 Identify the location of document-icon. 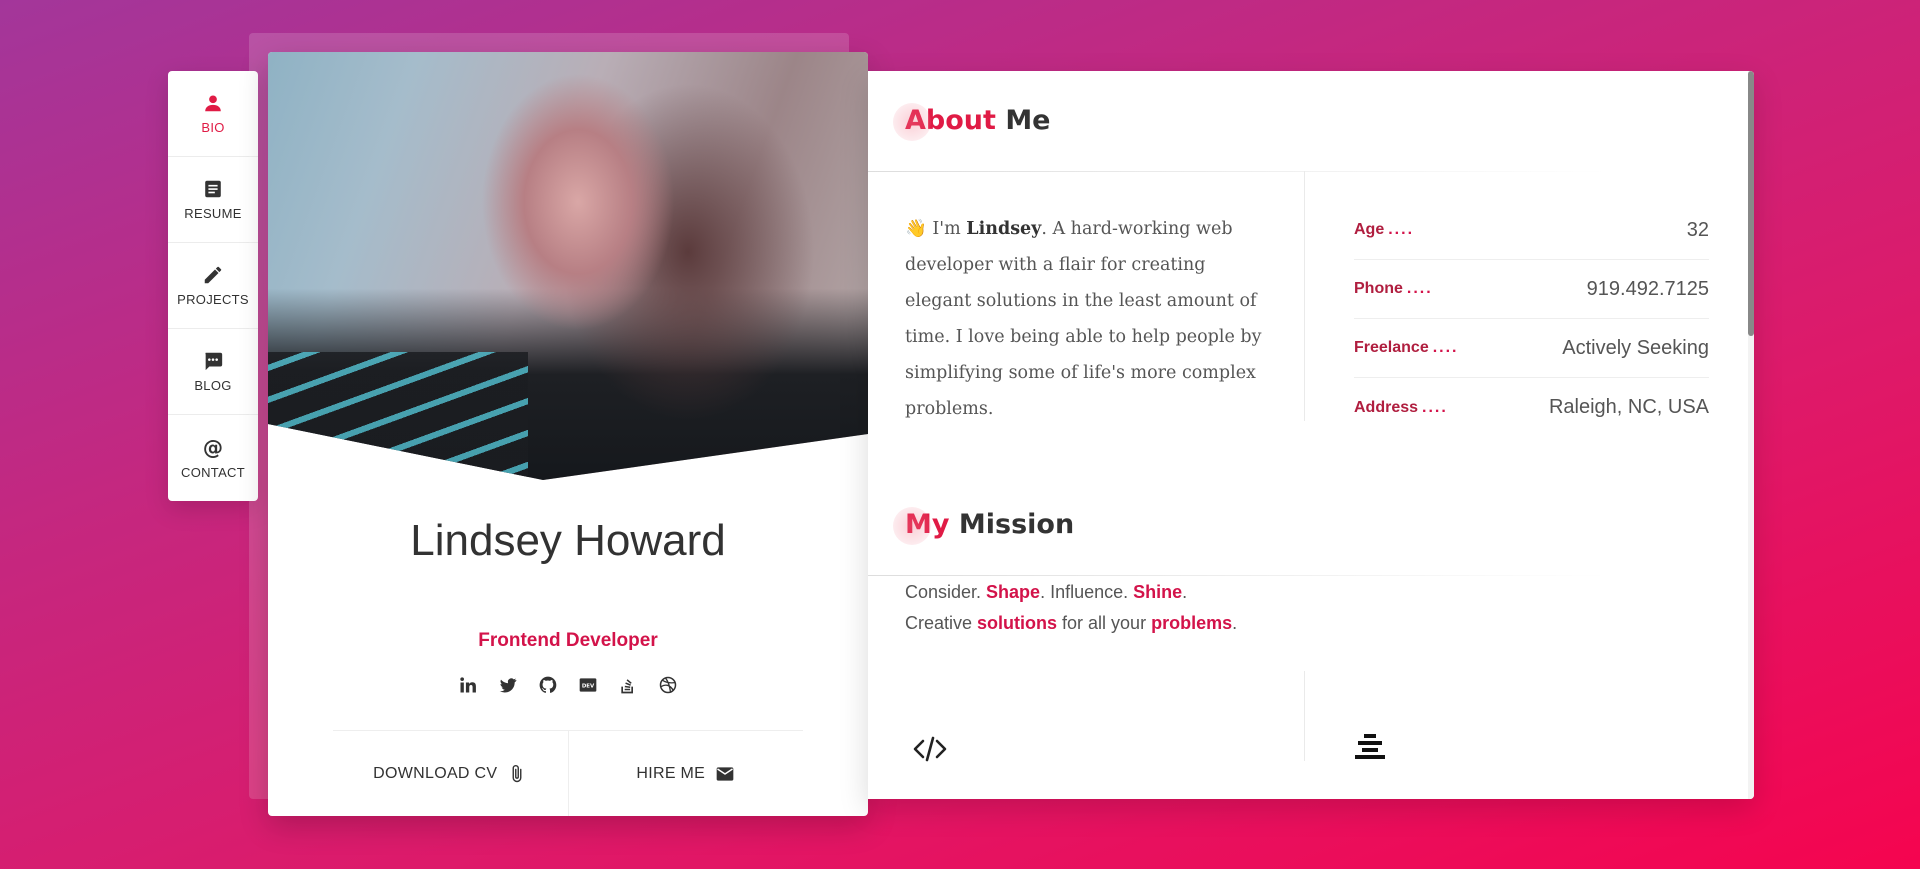
(213, 189).